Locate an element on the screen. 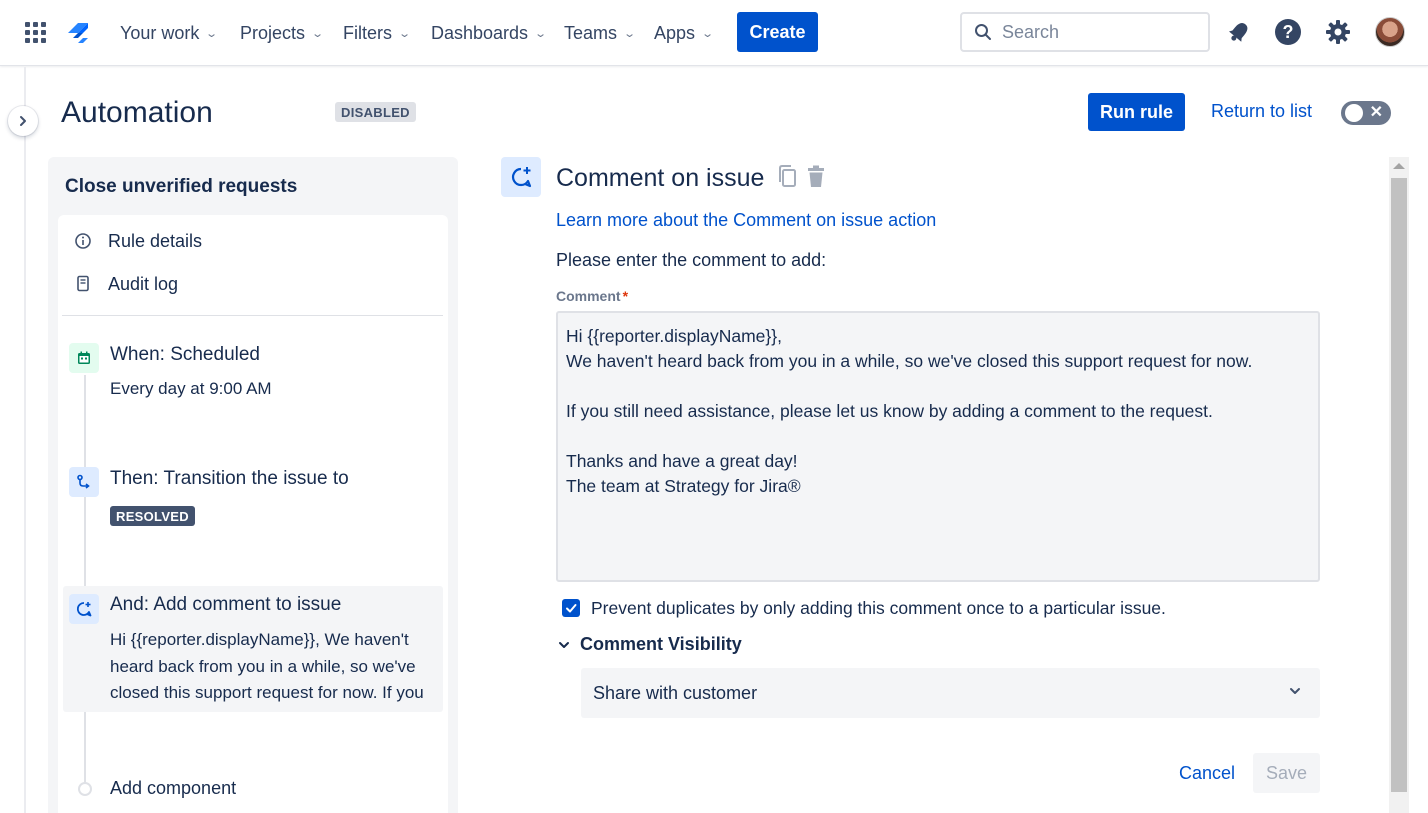 The image size is (1428, 813). add-component-dot is located at coordinates (85, 789).